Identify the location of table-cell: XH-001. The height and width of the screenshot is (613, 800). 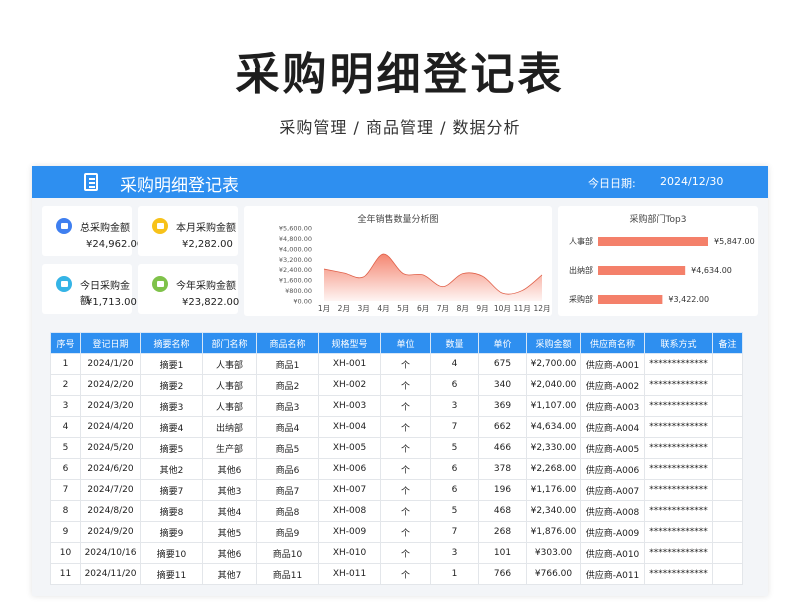
(349, 364).